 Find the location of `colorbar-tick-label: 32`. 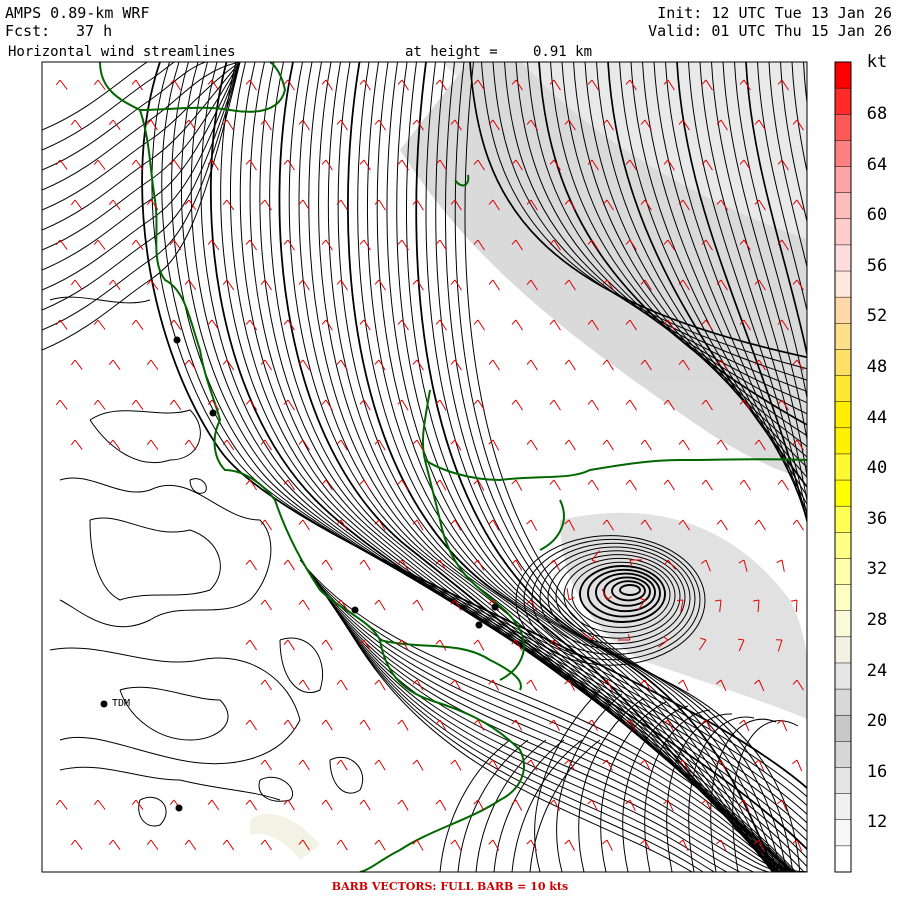

colorbar-tick-label: 32 is located at coordinates (877, 569).